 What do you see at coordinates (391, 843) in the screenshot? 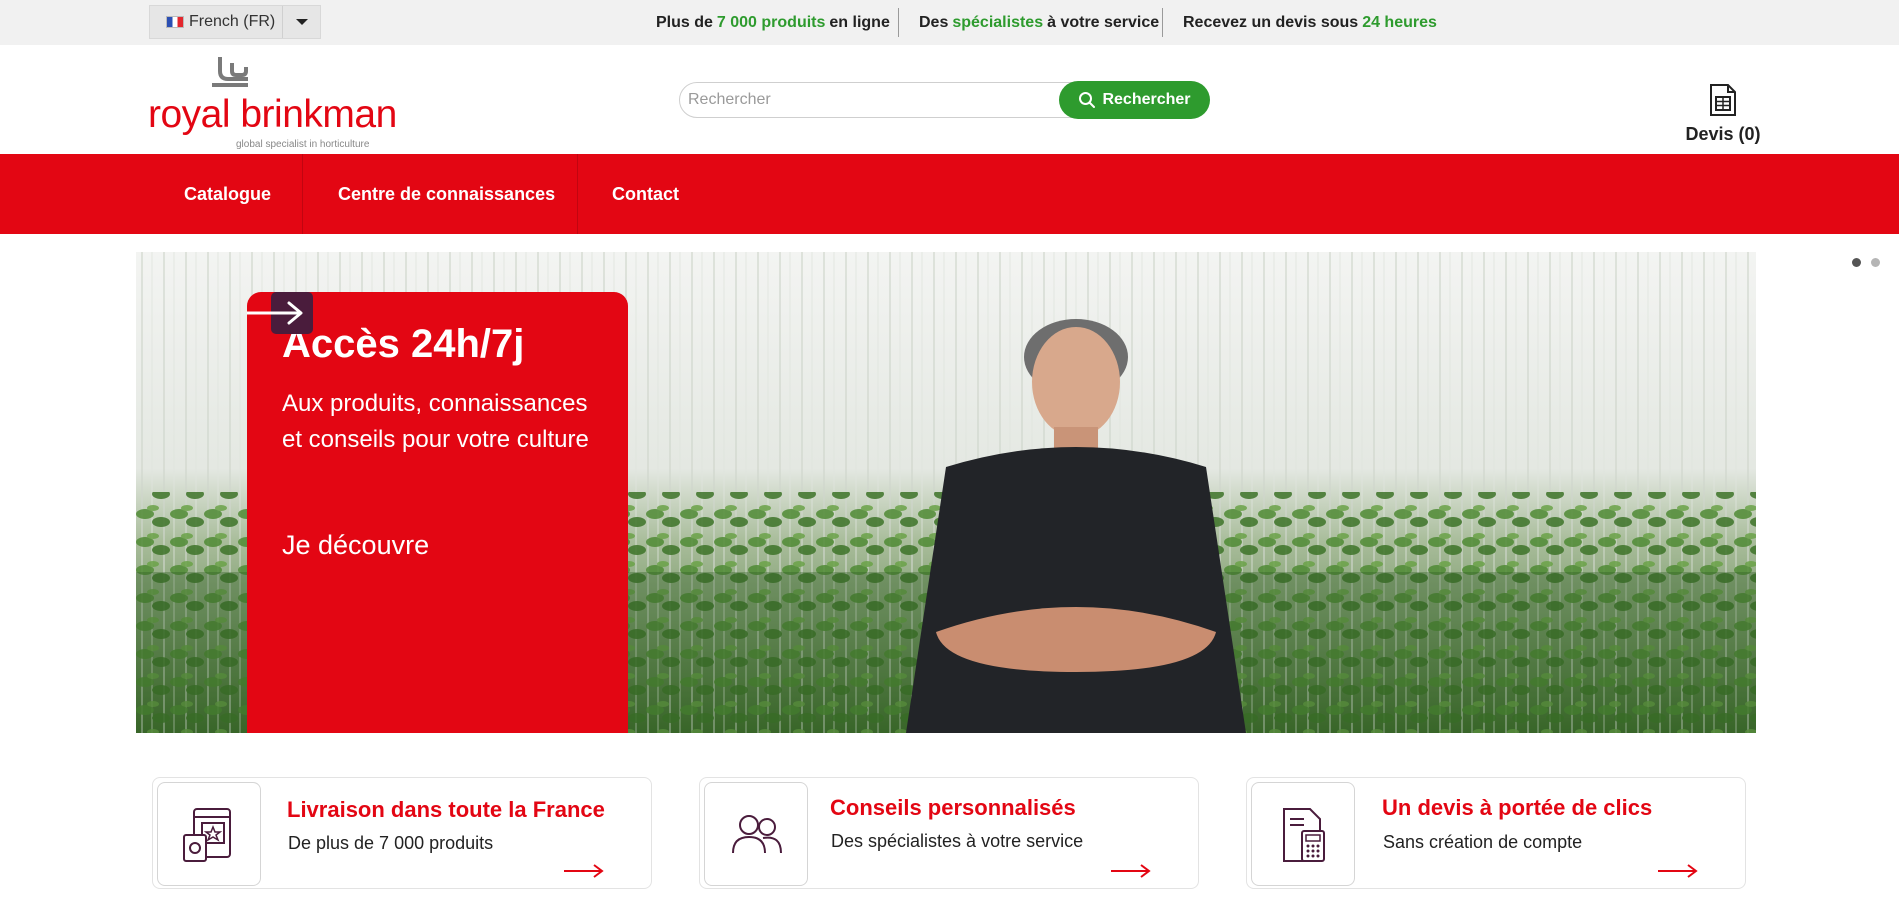
I see `feature-text: De plus de 7 000 produits` at bounding box center [391, 843].